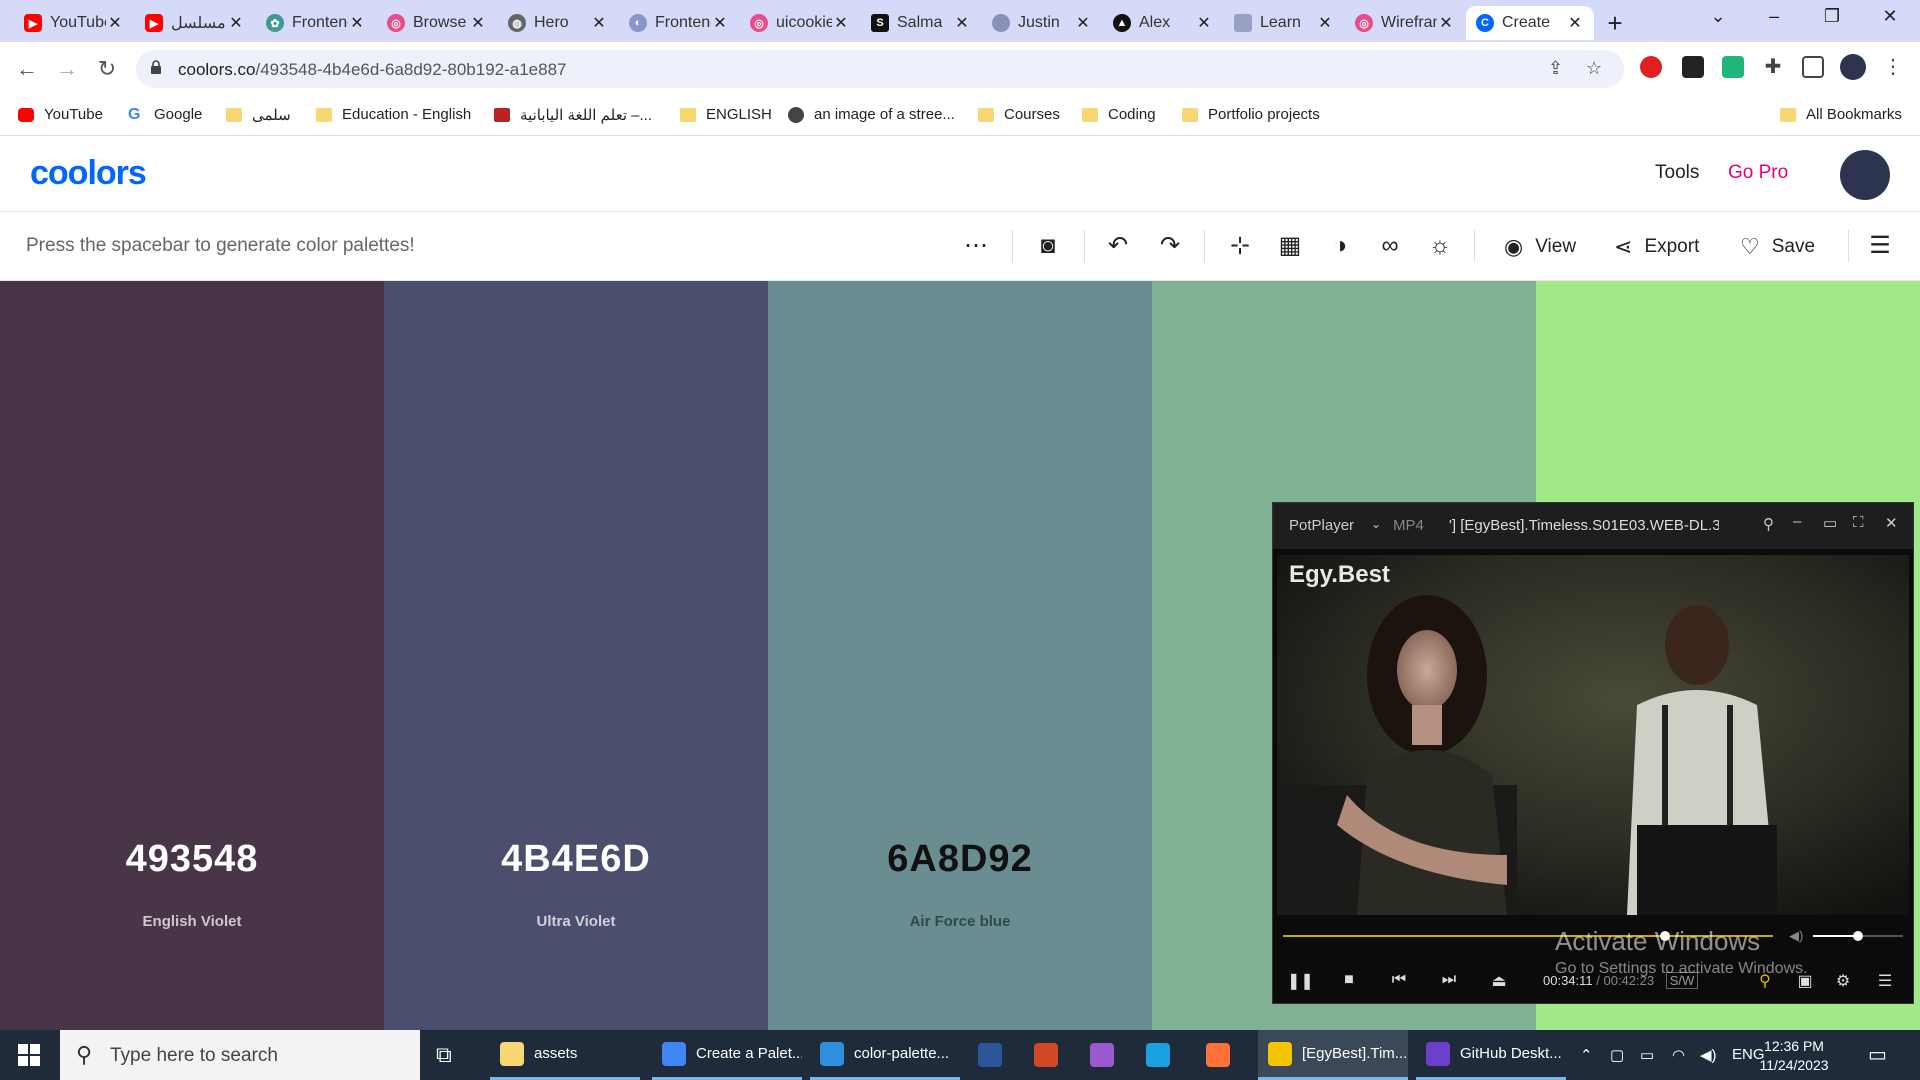 This screenshot has width=1920, height=1080. Describe the element at coordinates (1284, 23) in the screenshot. I see `tab-learn: Learn ✕` at that location.